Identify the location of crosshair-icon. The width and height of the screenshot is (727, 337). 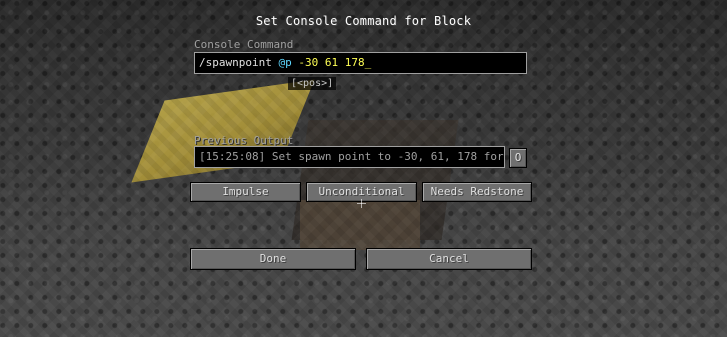
(361, 203).